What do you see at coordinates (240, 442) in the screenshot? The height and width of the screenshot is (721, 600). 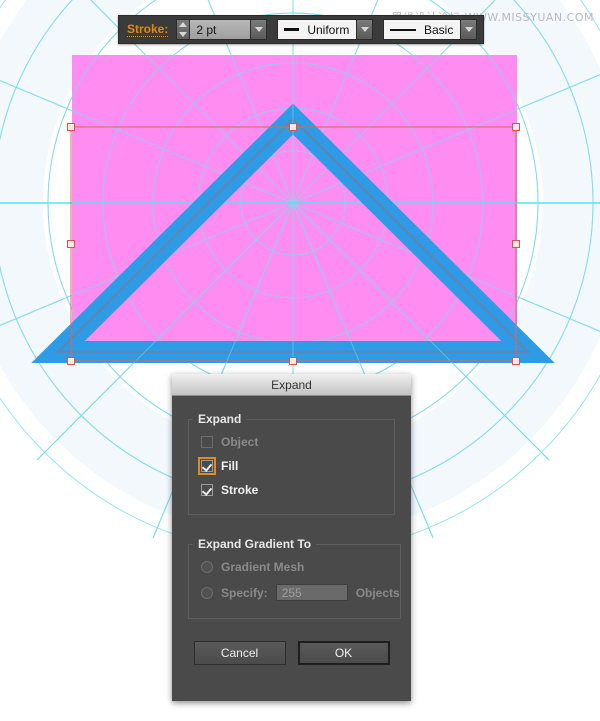 I see `object-label: Object` at bounding box center [240, 442].